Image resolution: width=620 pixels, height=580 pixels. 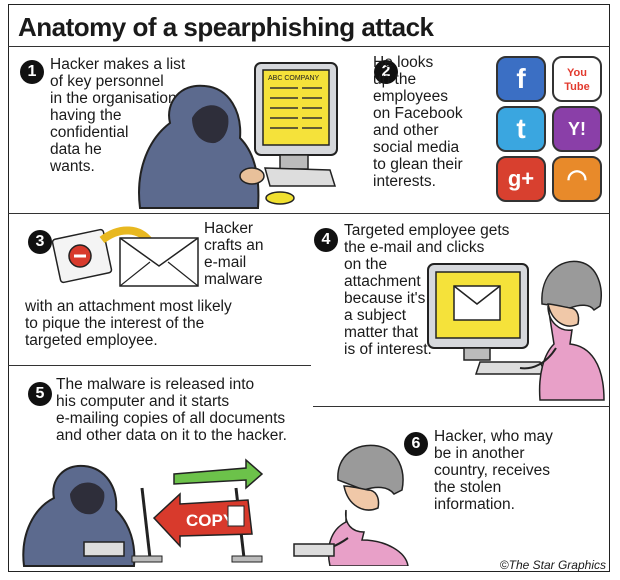 What do you see at coordinates (234, 254) in the screenshot?
I see `step-3-text-a: Hacker crafts an e-mail malware` at bounding box center [234, 254].